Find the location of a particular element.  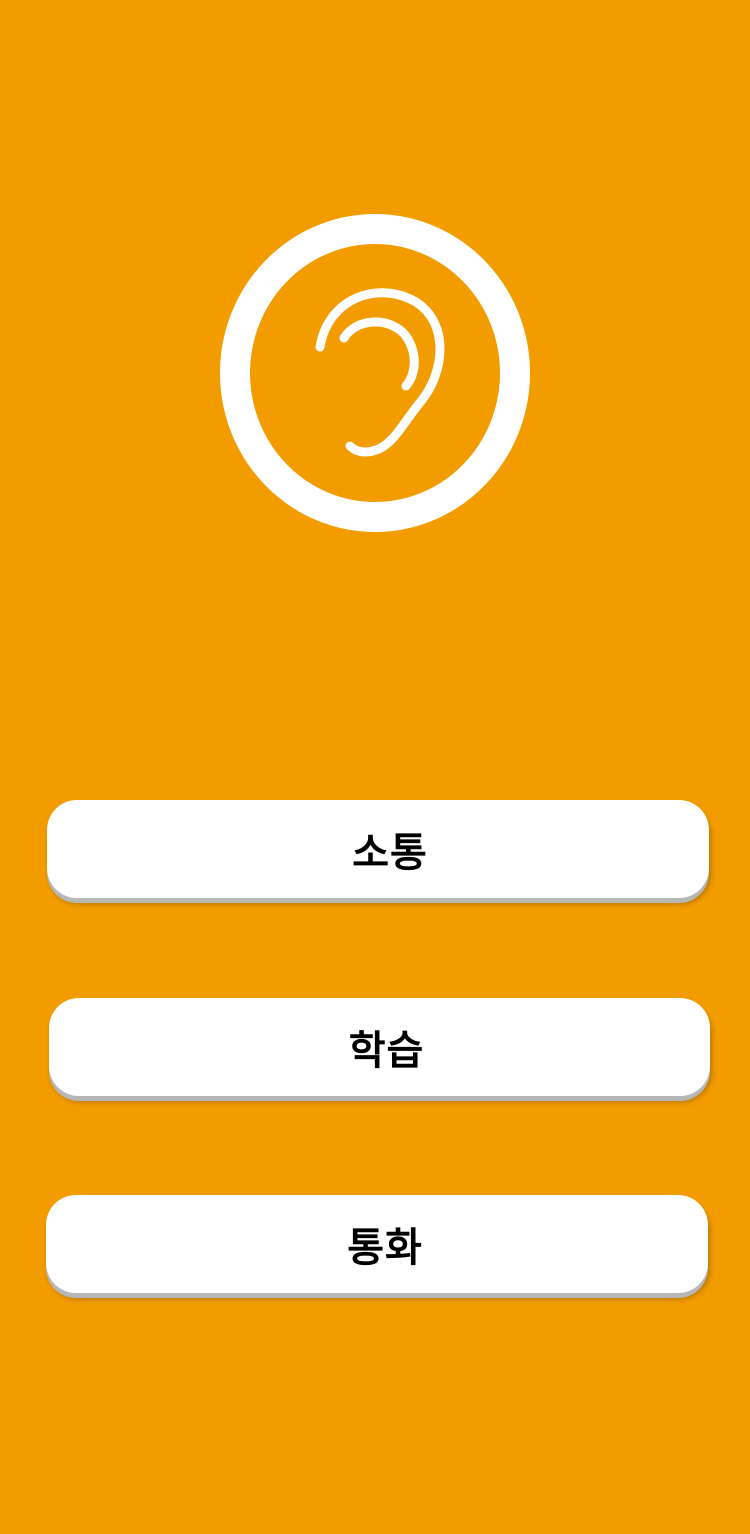

call-button-label: 통화 is located at coordinates (385, 1248).